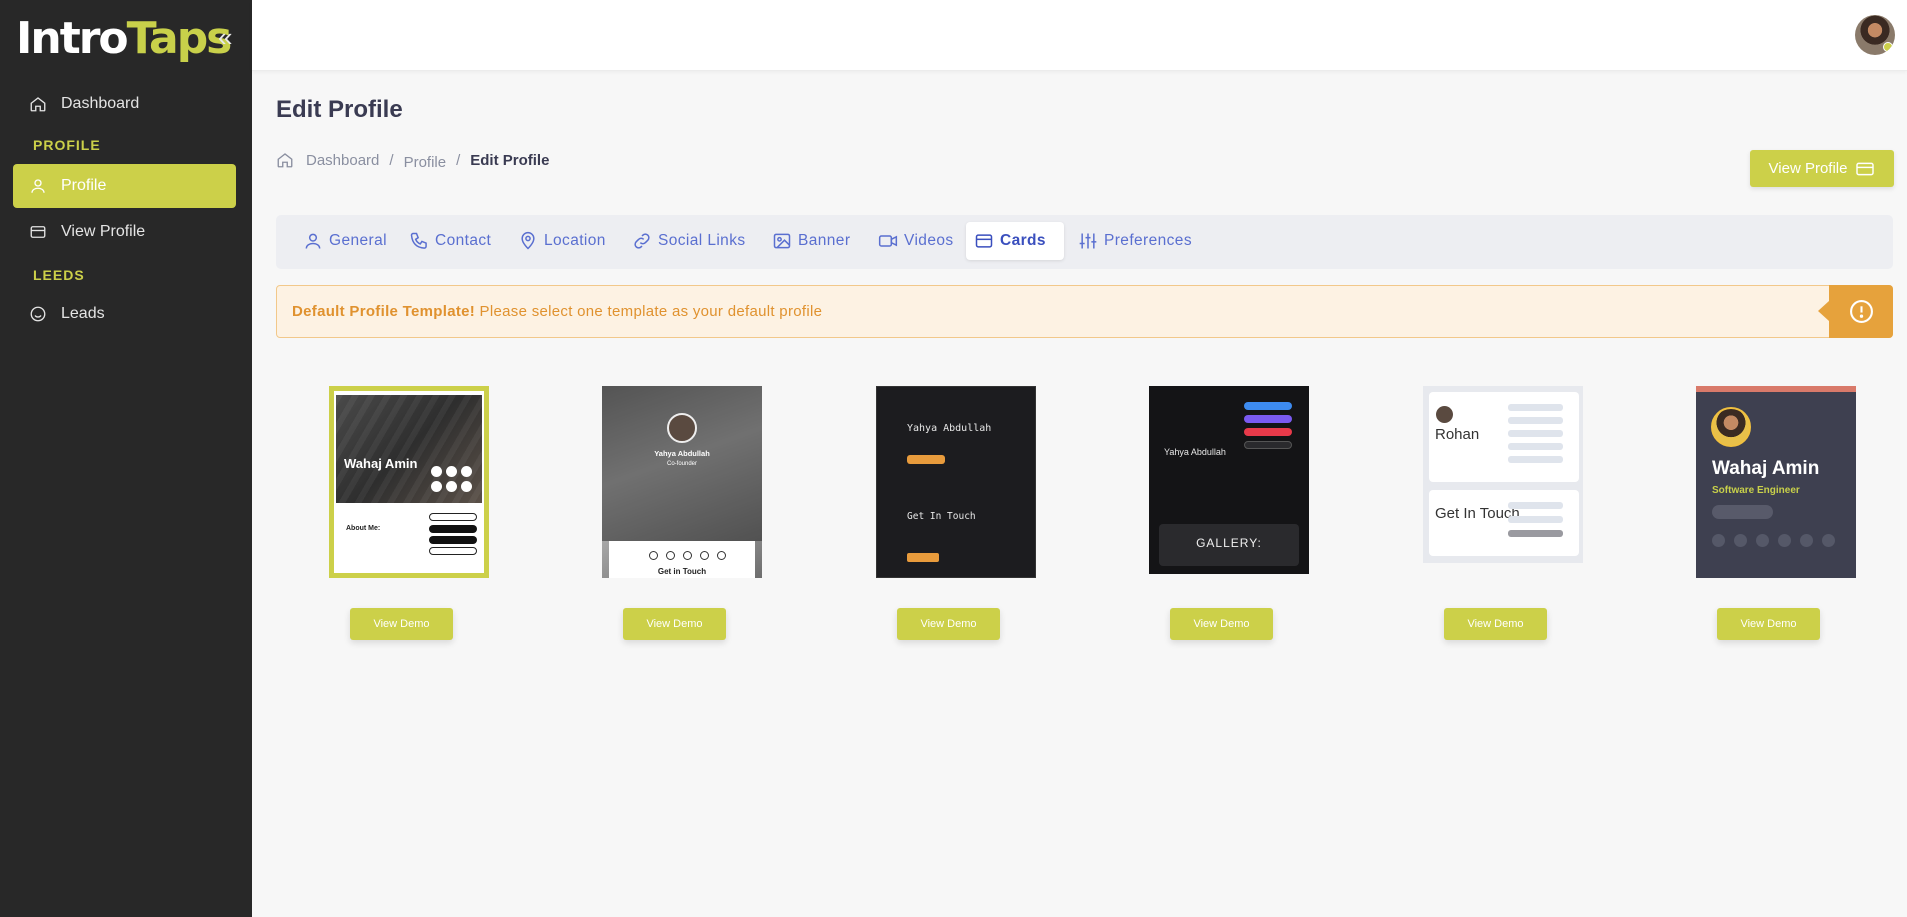 This screenshot has height=917, width=1907. I want to click on sidebar-item-dashboard: Dashboard, so click(124, 104).